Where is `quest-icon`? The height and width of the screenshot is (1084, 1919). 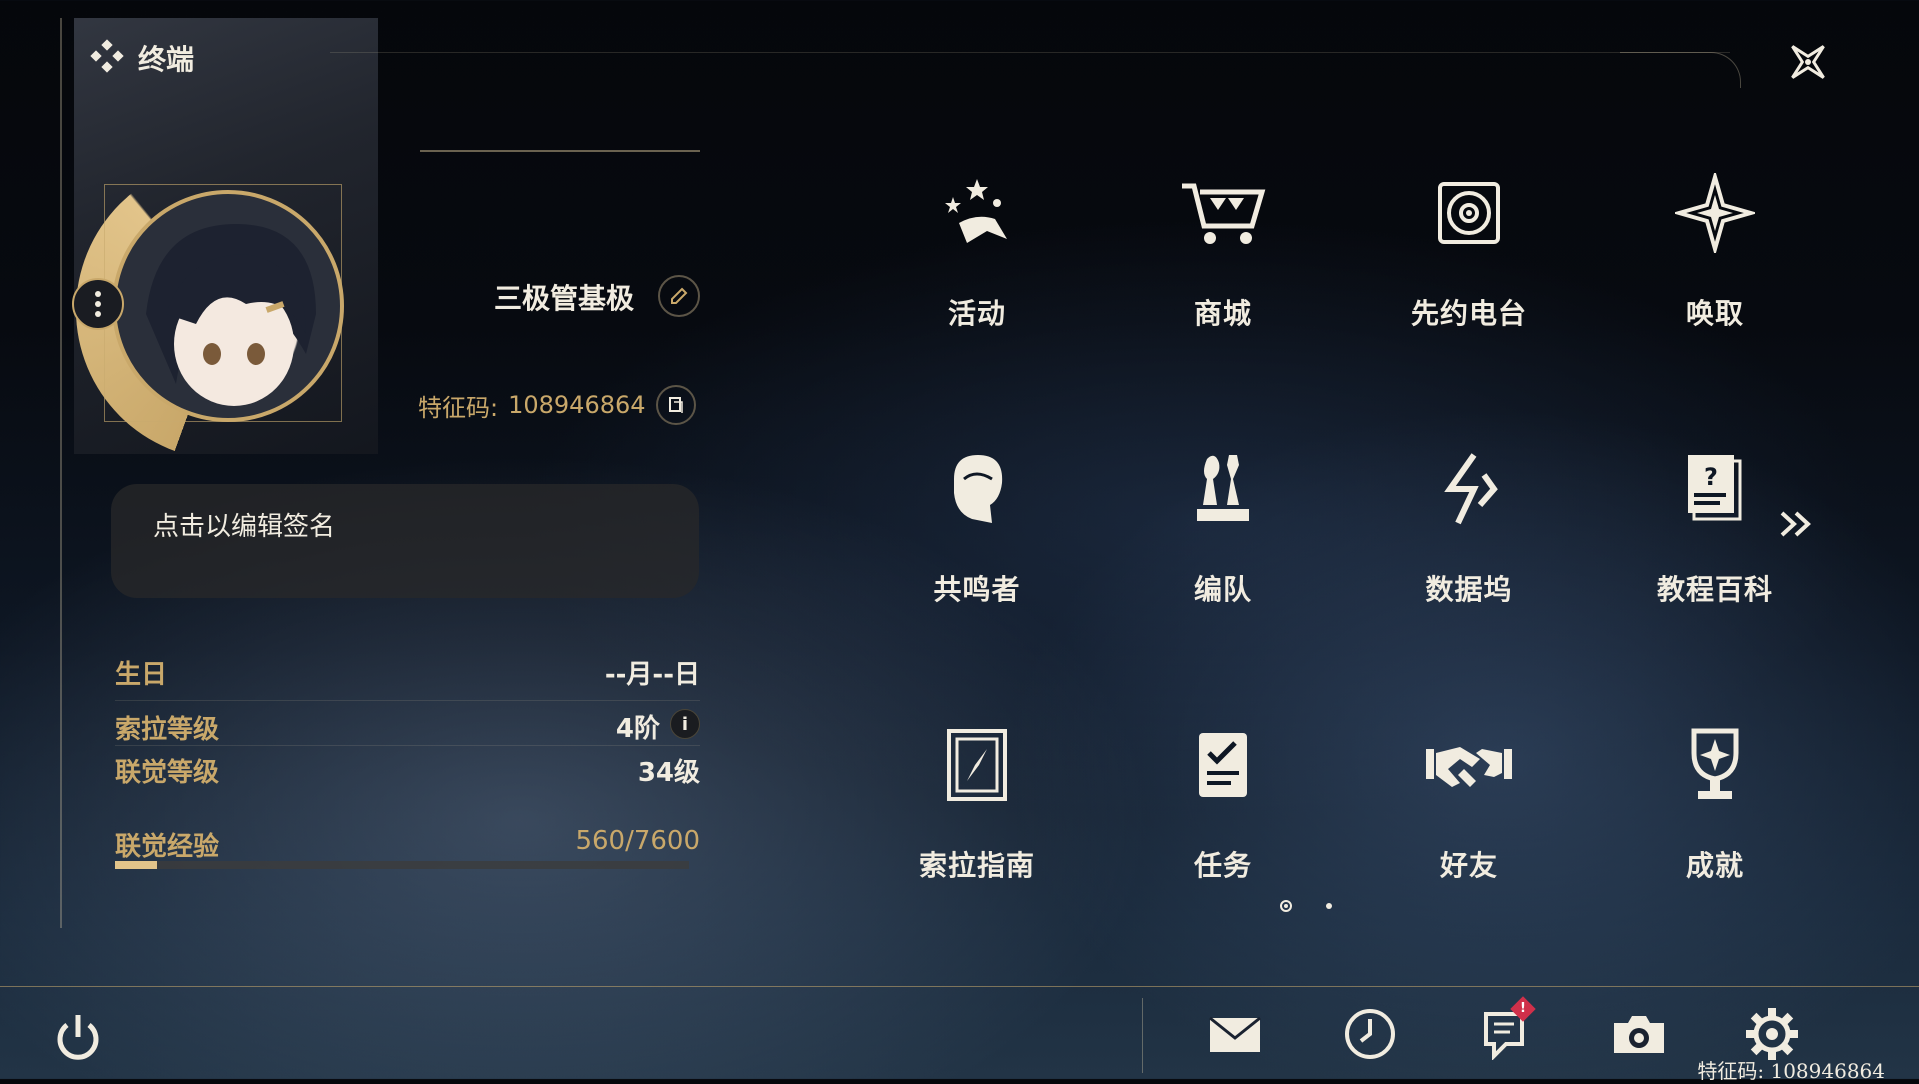 quest-icon is located at coordinates (1223, 765).